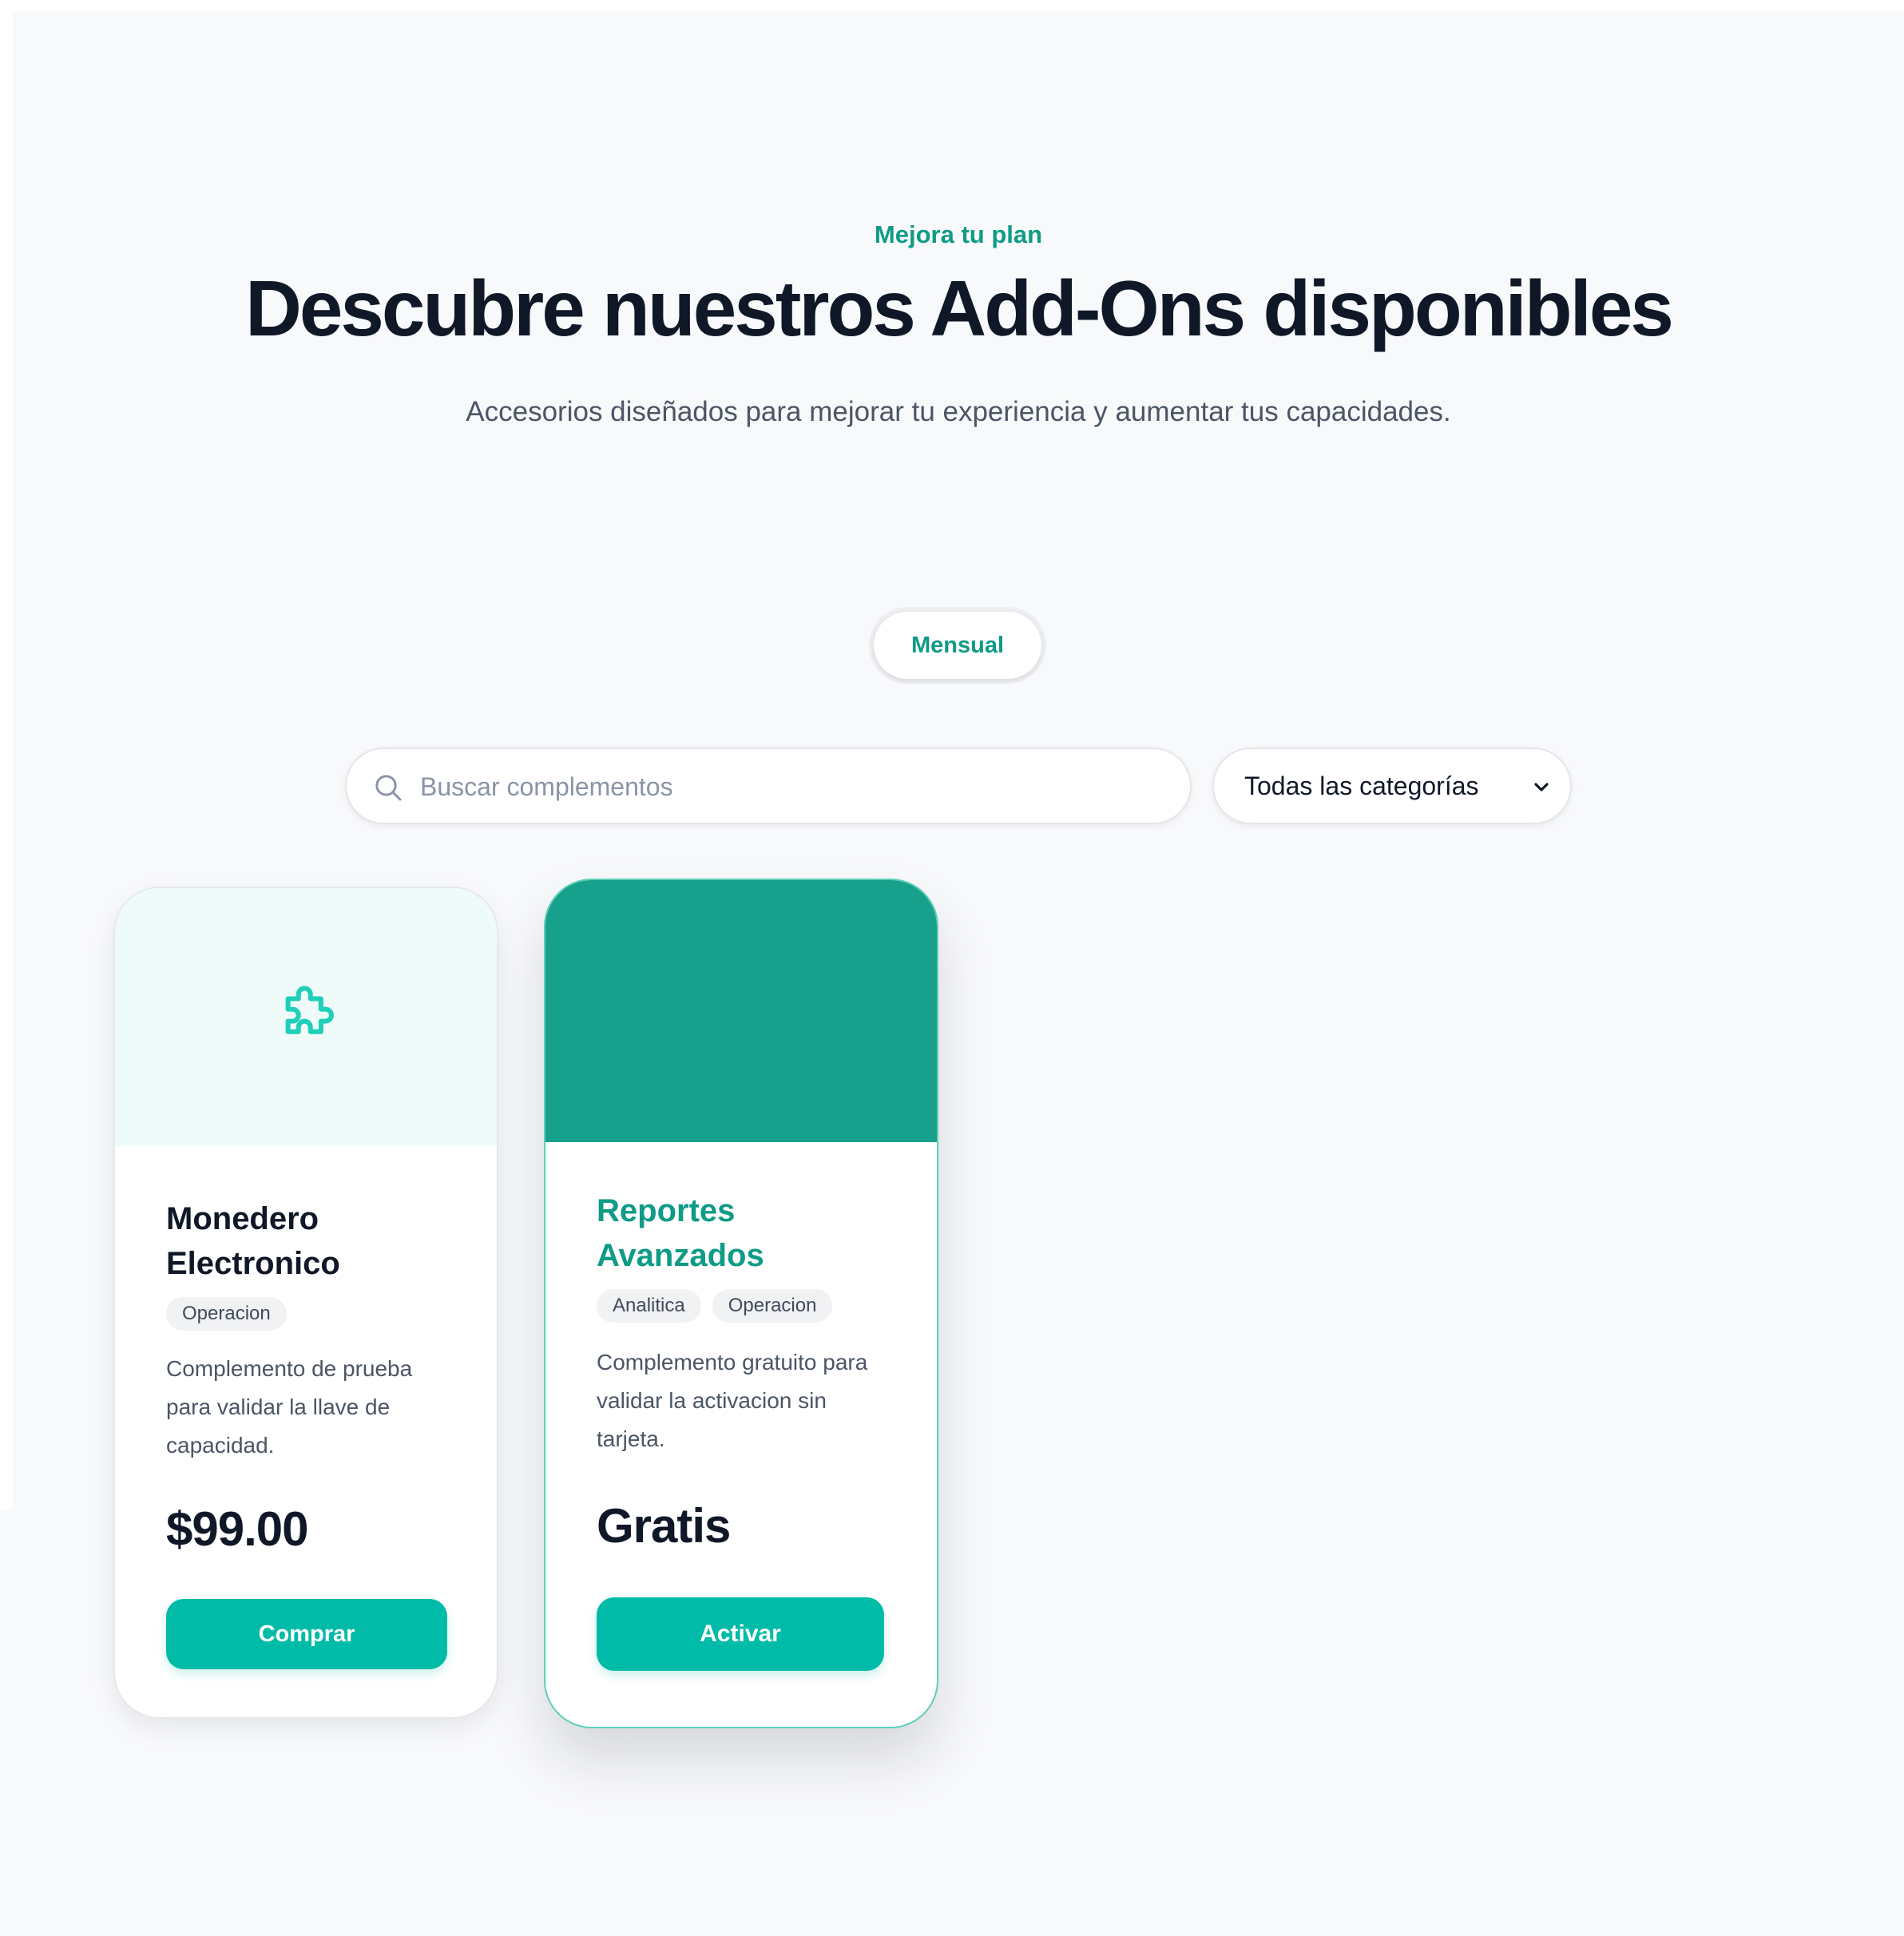  Describe the element at coordinates (649, 1306) in the screenshot. I see `addon-tag: Analitica` at that location.